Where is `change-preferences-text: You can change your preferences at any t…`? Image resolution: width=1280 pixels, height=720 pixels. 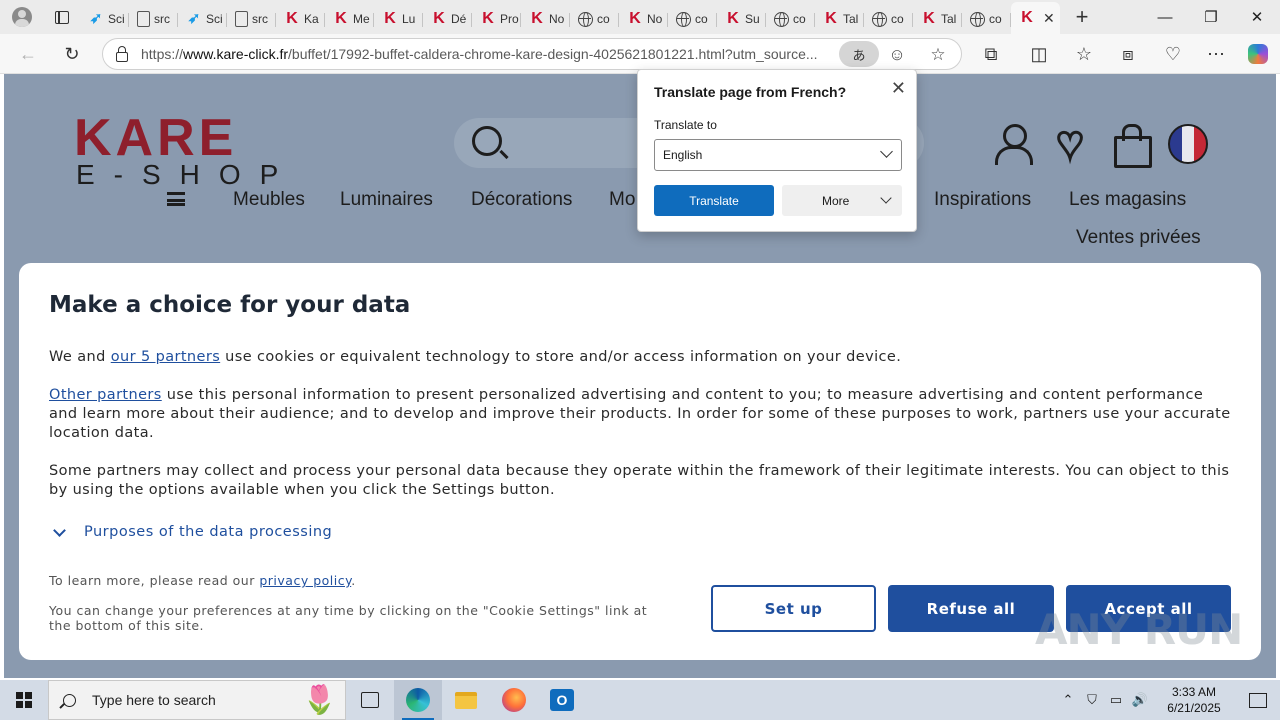 change-preferences-text: You can change your preferences at any t… is located at coordinates (348, 618).